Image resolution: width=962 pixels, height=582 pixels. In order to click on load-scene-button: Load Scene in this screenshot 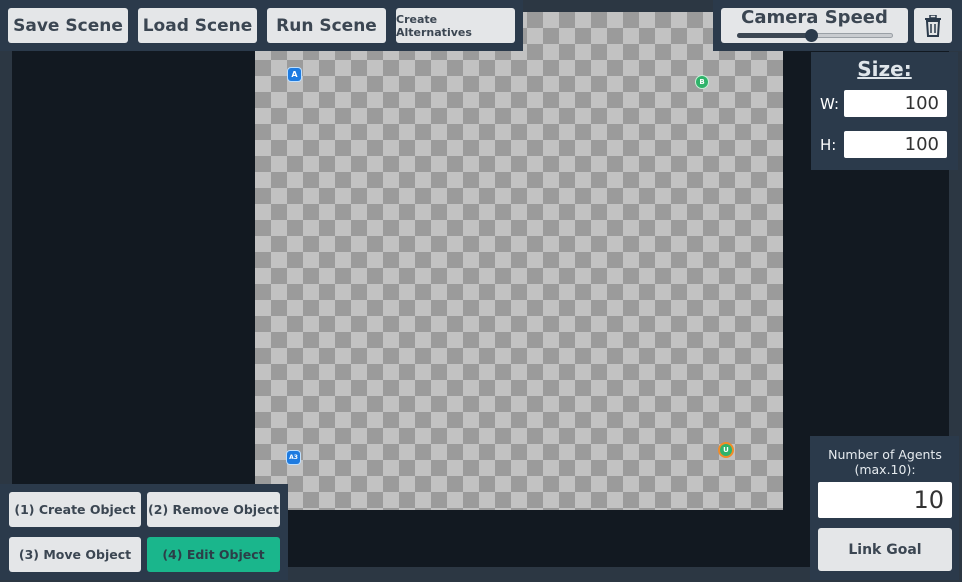, I will do `click(197, 25)`.